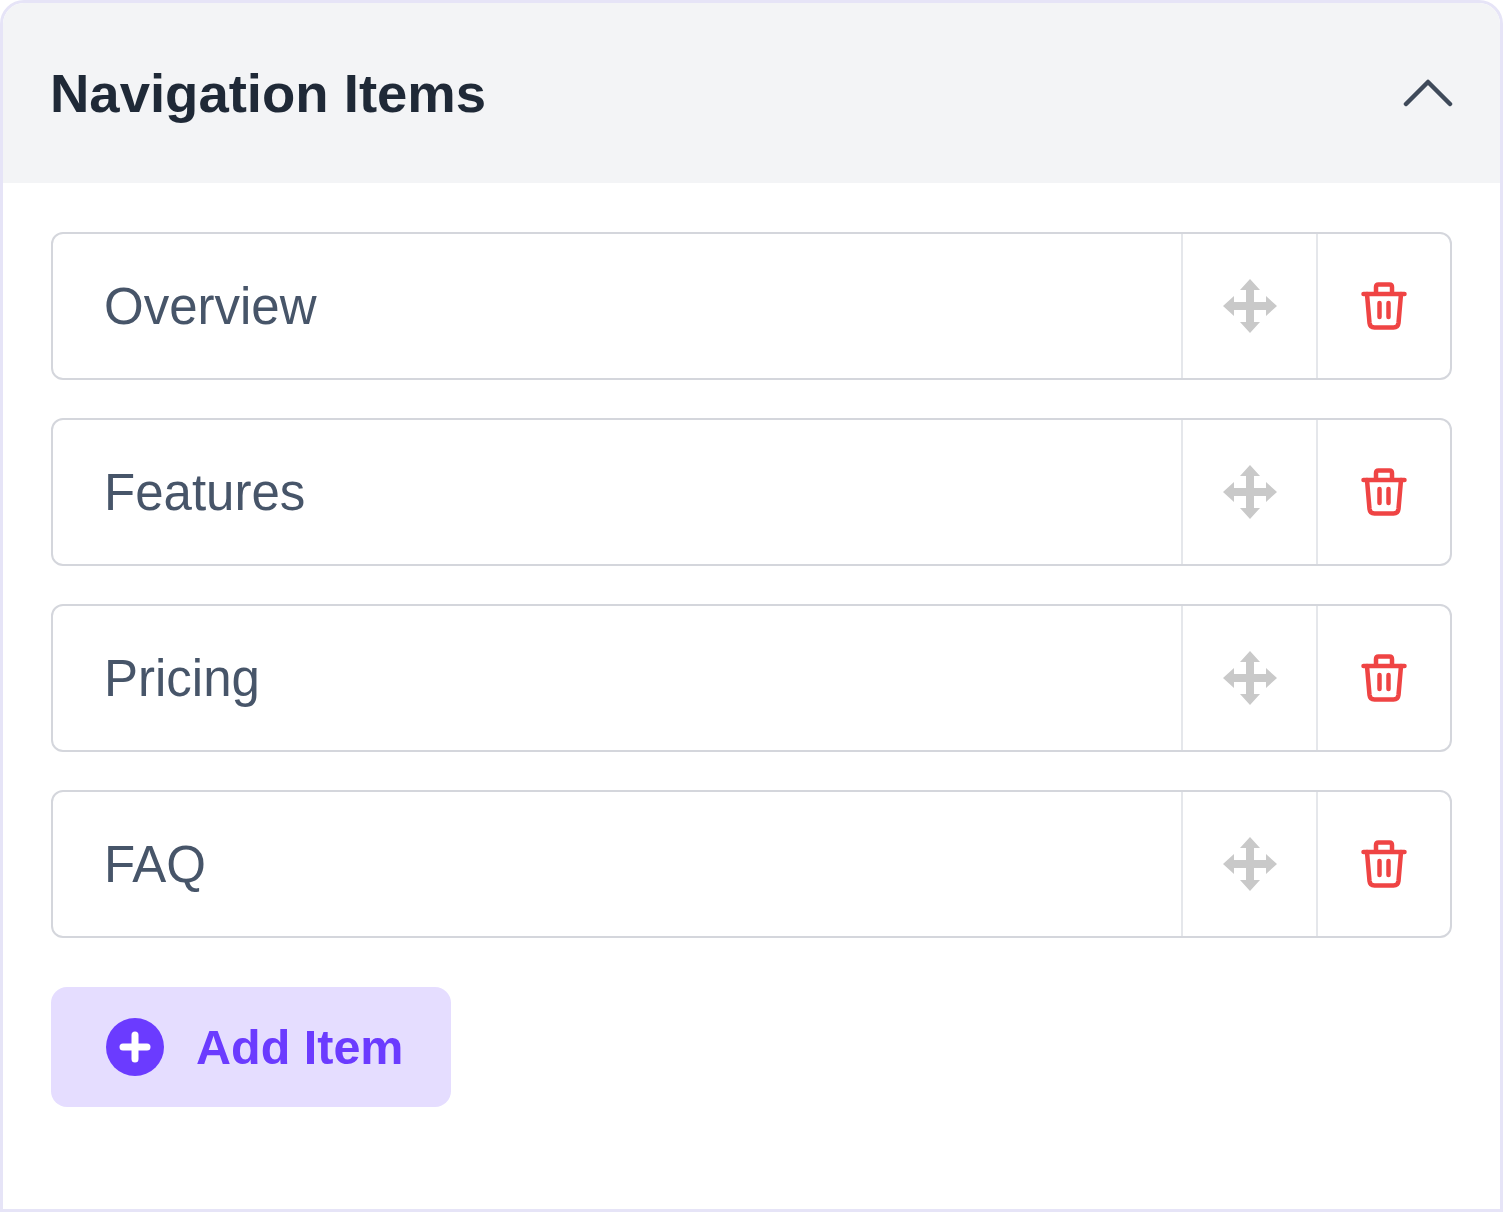  Describe the element at coordinates (268, 93) in the screenshot. I see `panel-title: Navigation Items` at that location.